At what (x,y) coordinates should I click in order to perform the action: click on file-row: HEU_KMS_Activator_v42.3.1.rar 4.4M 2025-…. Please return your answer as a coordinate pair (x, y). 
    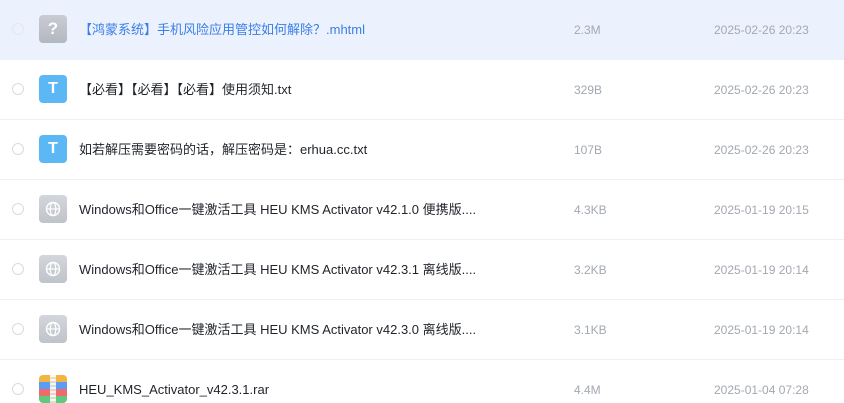
    Looking at the image, I should click on (422, 381).